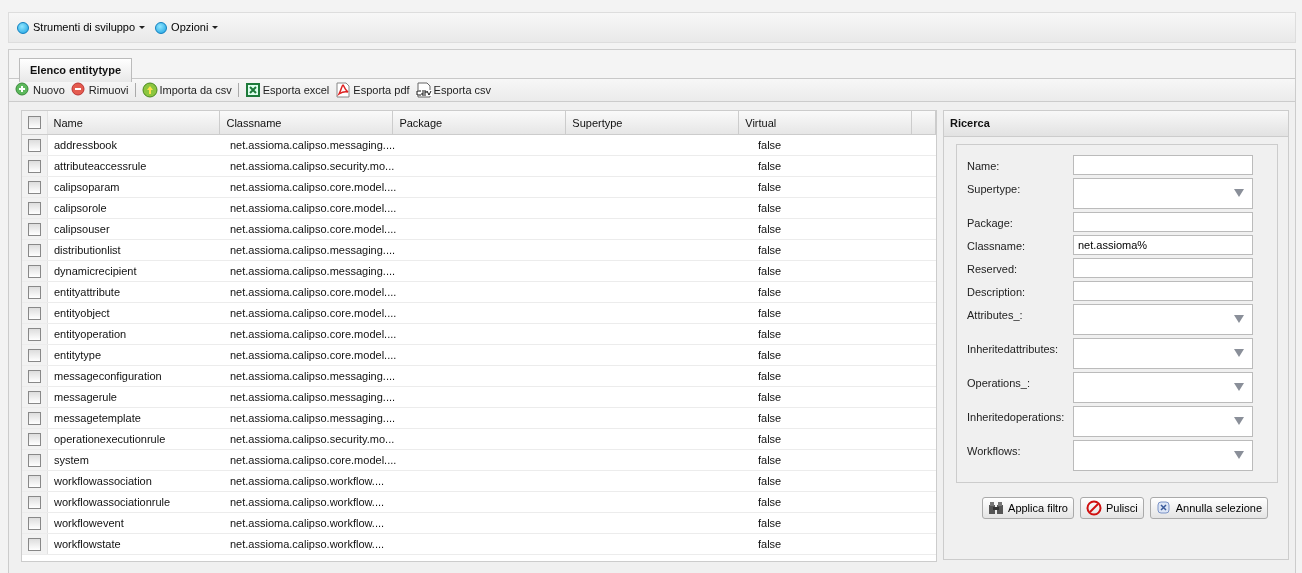  I want to click on field-label: Workflows:, so click(994, 451).